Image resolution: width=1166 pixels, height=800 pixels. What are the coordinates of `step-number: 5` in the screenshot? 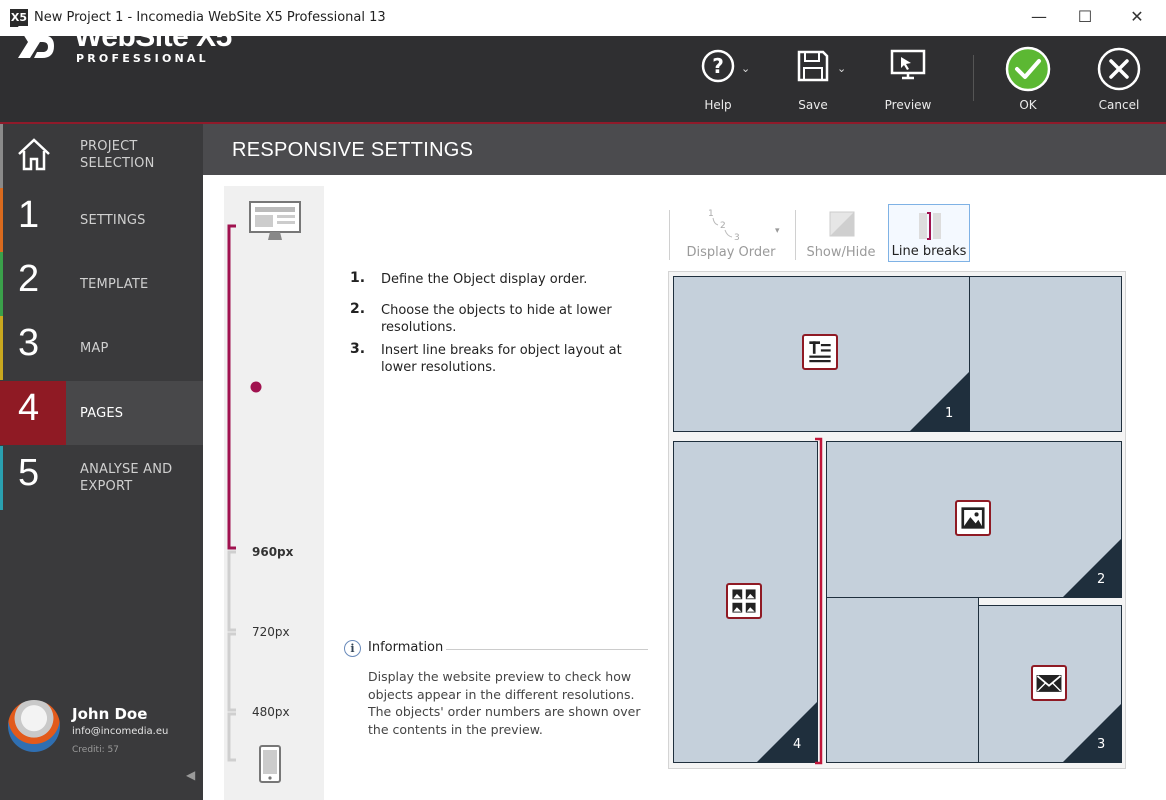 It's located at (29, 473).